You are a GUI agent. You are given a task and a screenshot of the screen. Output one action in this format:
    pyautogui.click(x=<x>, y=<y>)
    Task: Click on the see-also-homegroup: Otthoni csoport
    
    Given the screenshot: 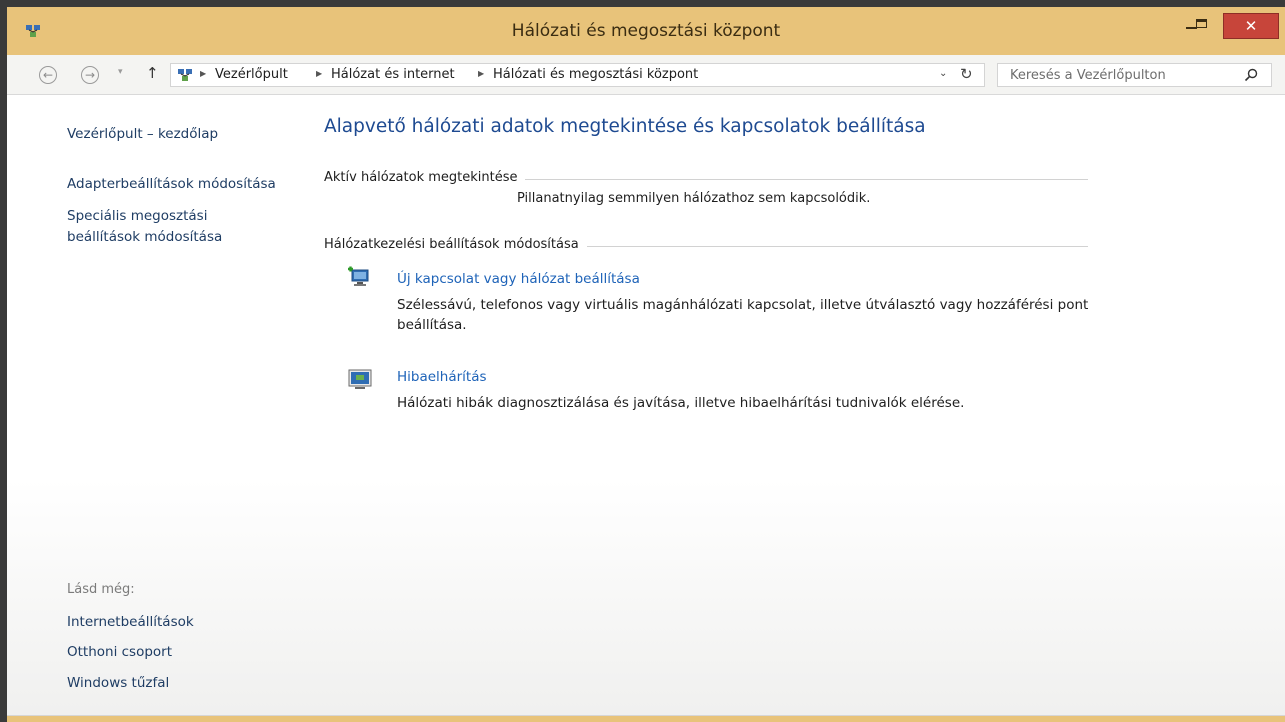 What is the action you would take?
    pyautogui.click(x=119, y=652)
    